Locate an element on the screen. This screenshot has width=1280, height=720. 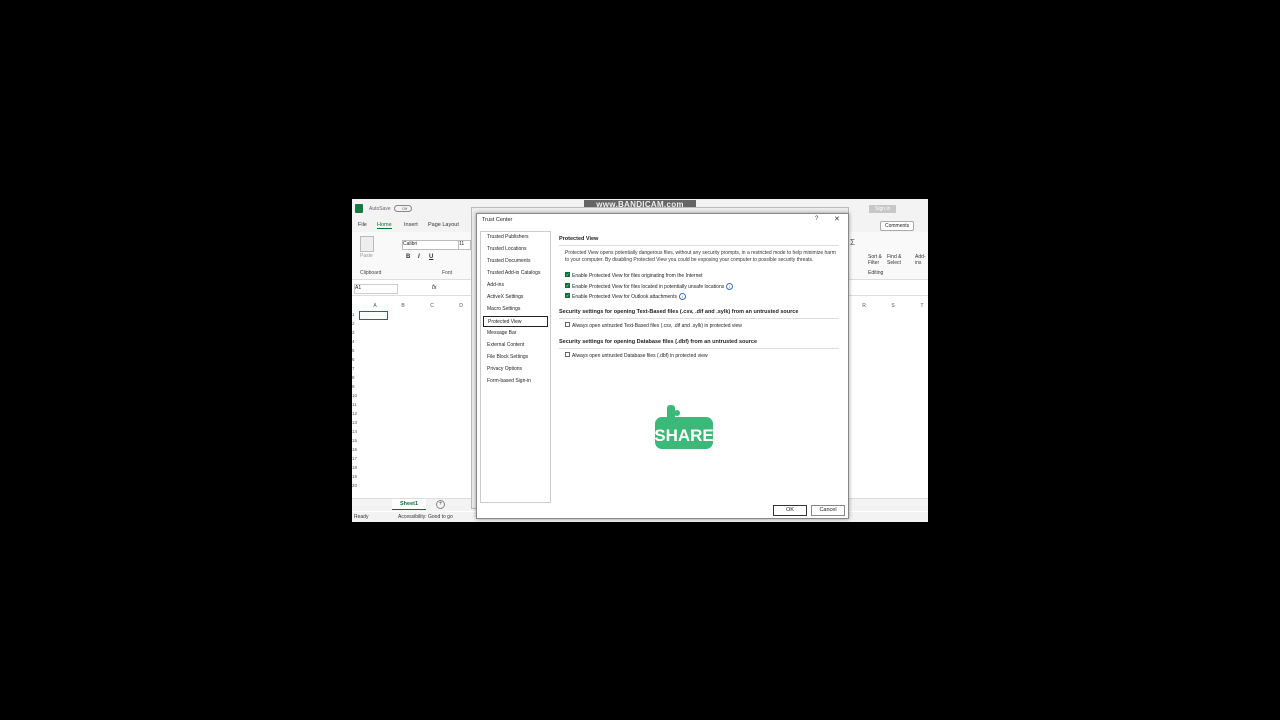
cancel-button: Cancel is located at coordinates (828, 510).